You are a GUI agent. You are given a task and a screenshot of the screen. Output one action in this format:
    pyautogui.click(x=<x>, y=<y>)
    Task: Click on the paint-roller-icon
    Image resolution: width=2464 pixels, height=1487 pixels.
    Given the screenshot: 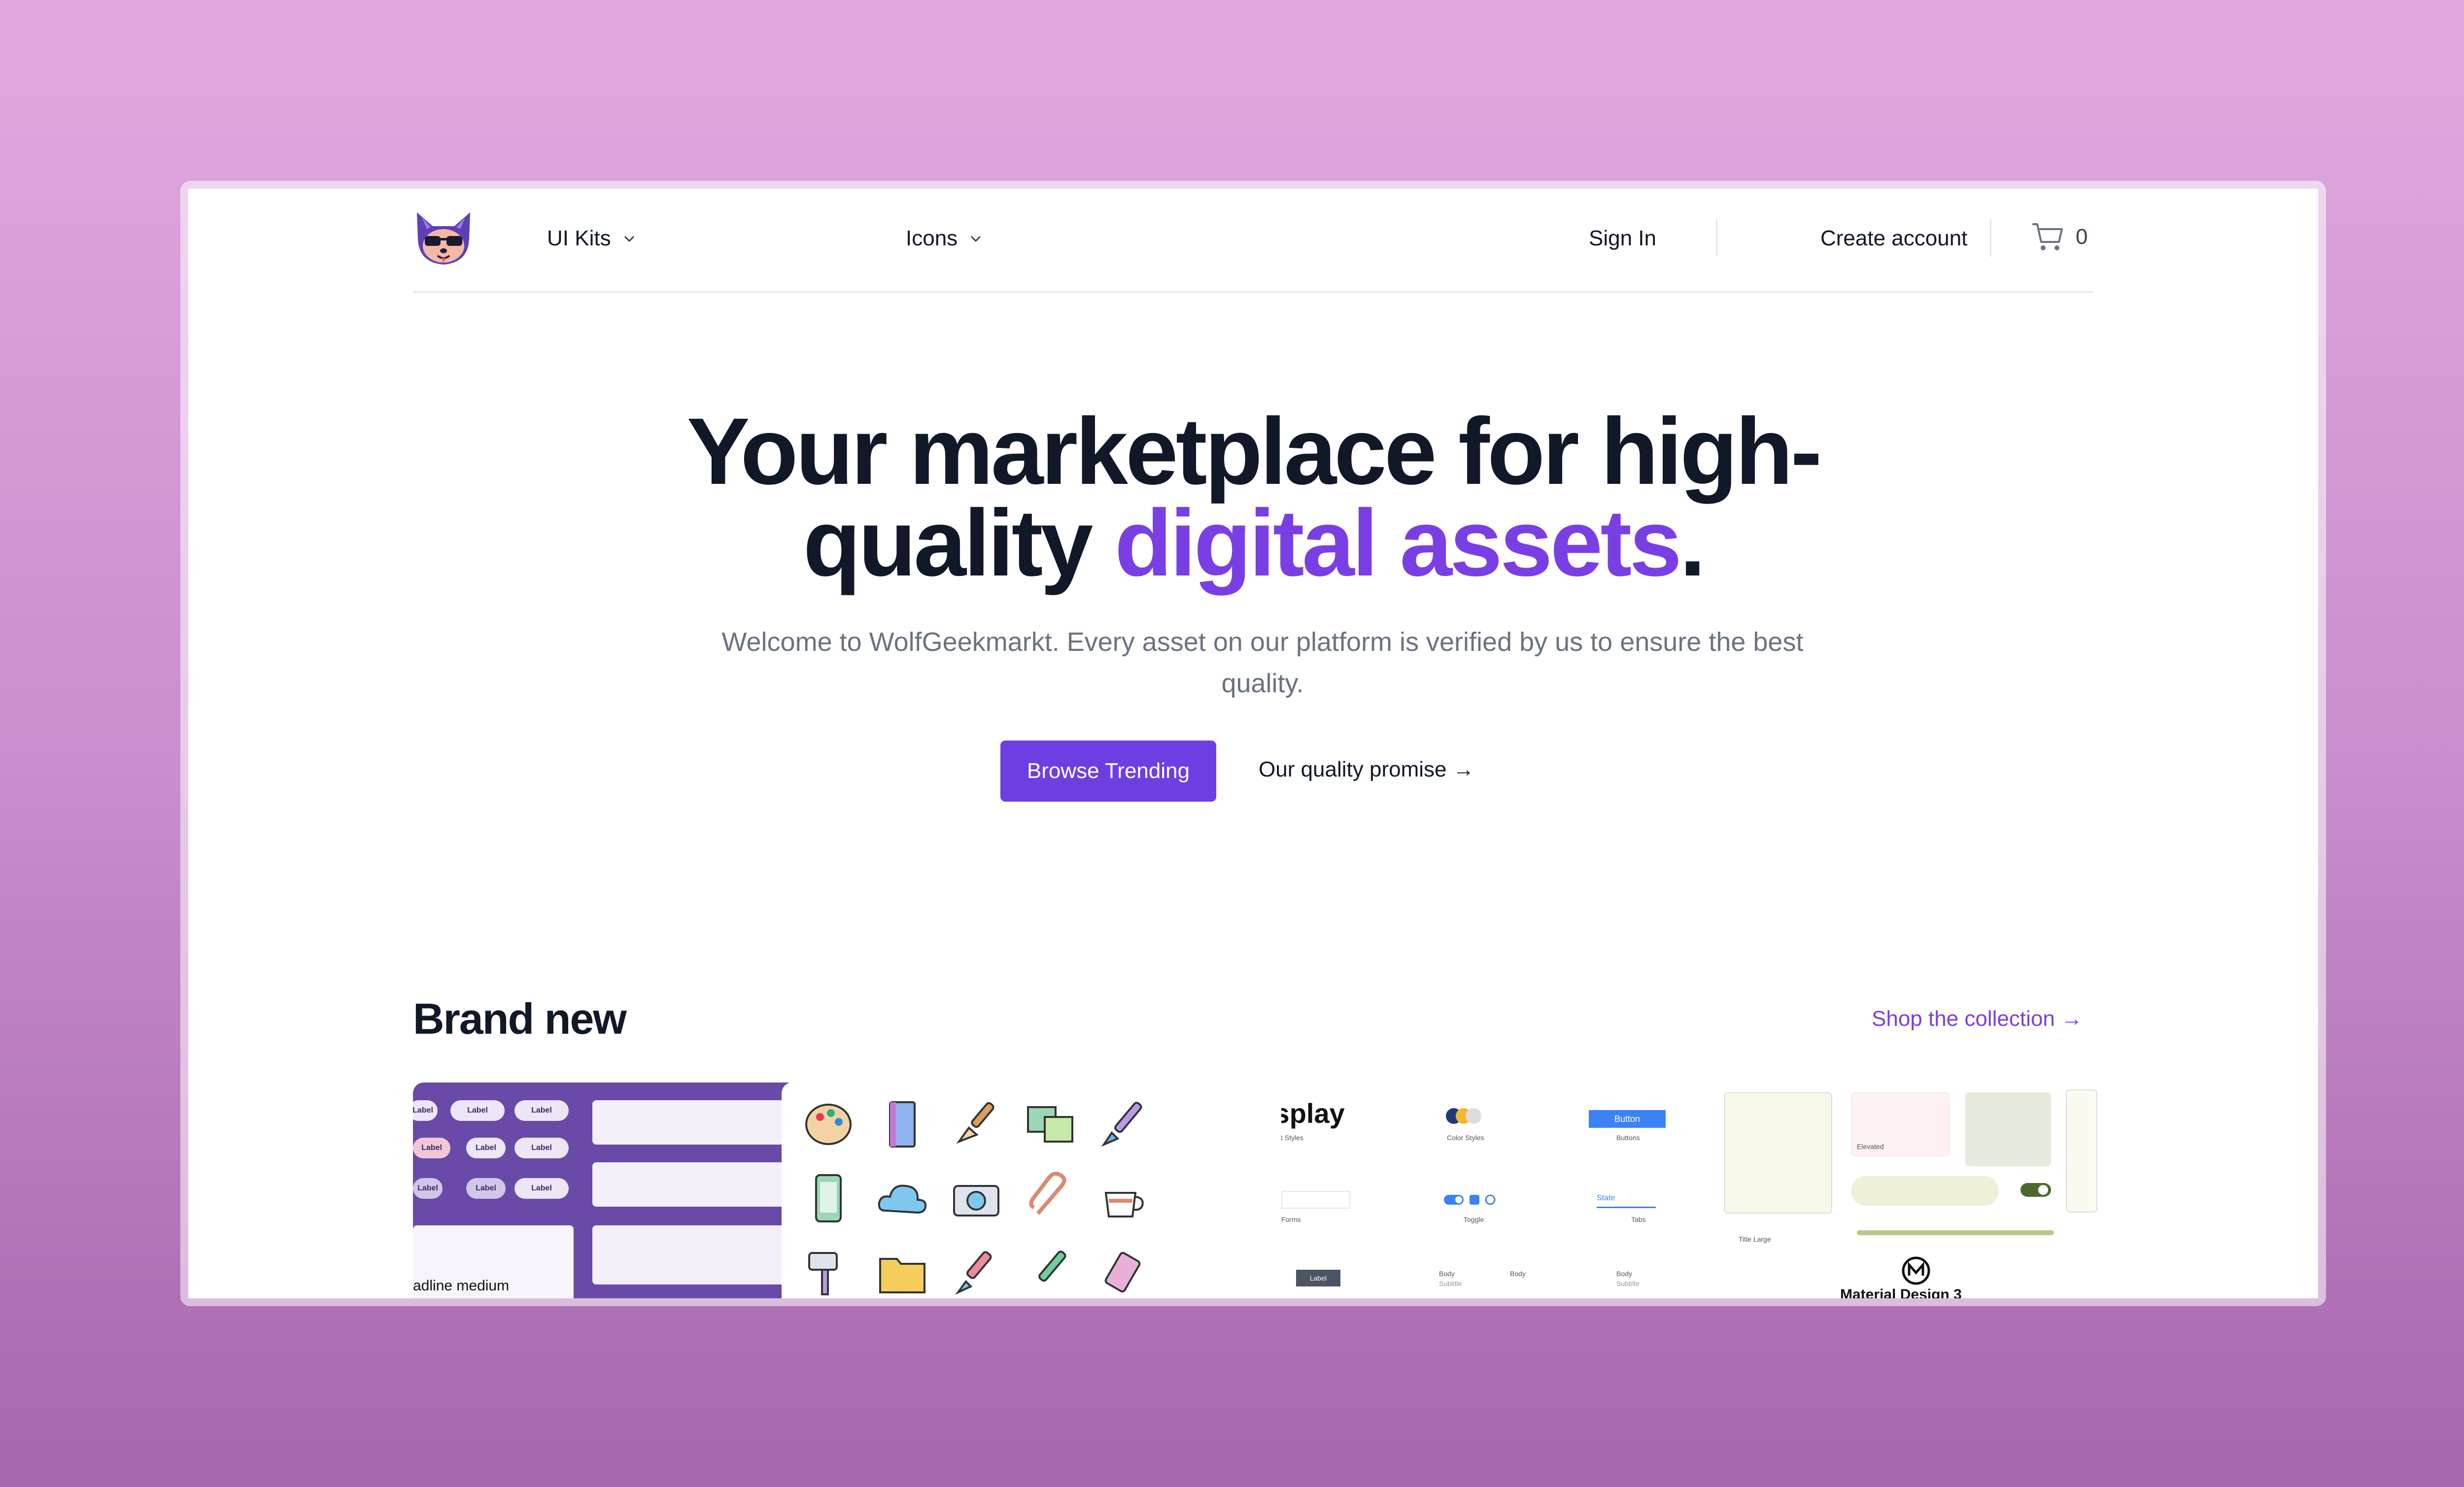 What is the action you would take?
    pyautogui.click(x=823, y=1273)
    